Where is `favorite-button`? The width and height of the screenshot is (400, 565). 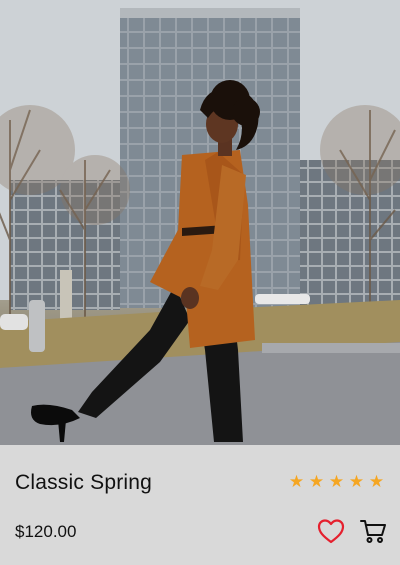 favorite-button is located at coordinates (331, 531).